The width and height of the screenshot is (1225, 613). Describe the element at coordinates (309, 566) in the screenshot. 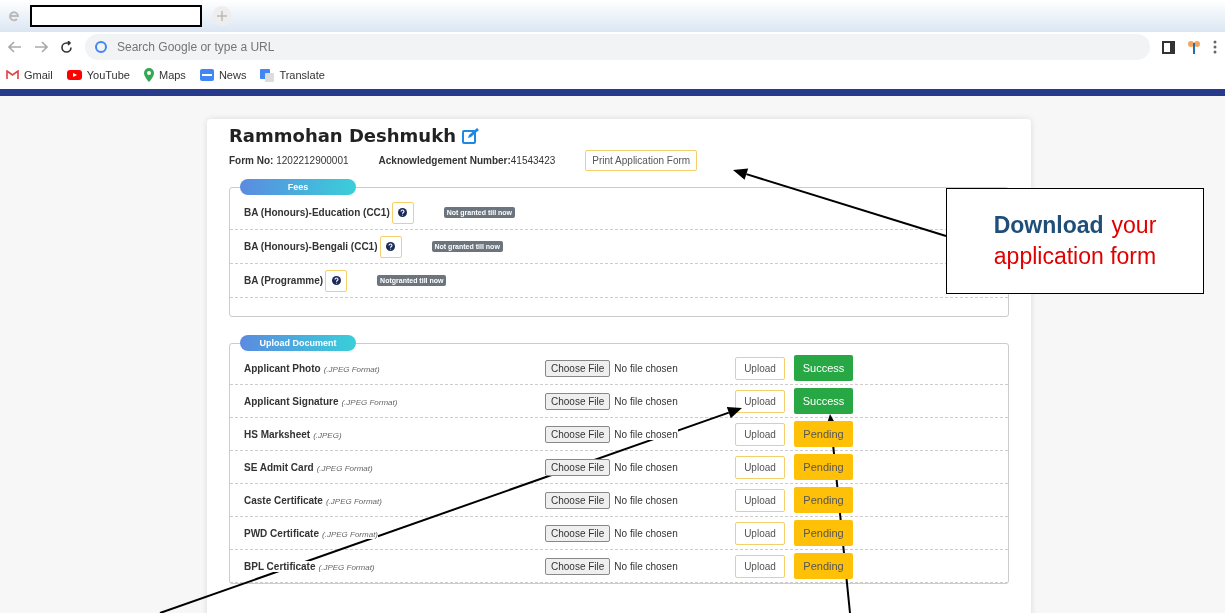

I see `document-name: BPL Certificate (.JPEG Format)` at that location.